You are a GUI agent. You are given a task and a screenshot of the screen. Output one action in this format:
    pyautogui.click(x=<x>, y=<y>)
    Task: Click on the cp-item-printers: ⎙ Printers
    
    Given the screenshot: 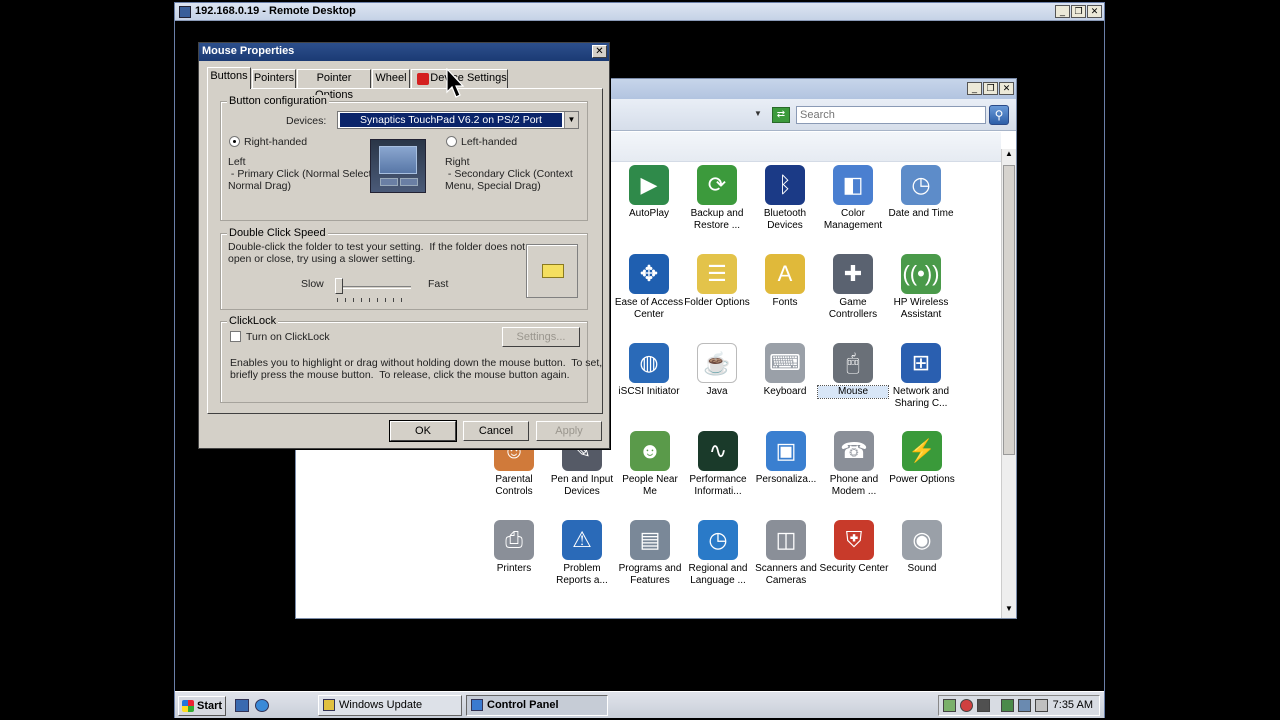 What is the action you would take?
    pyautogui.click(x=514, y=547)
    